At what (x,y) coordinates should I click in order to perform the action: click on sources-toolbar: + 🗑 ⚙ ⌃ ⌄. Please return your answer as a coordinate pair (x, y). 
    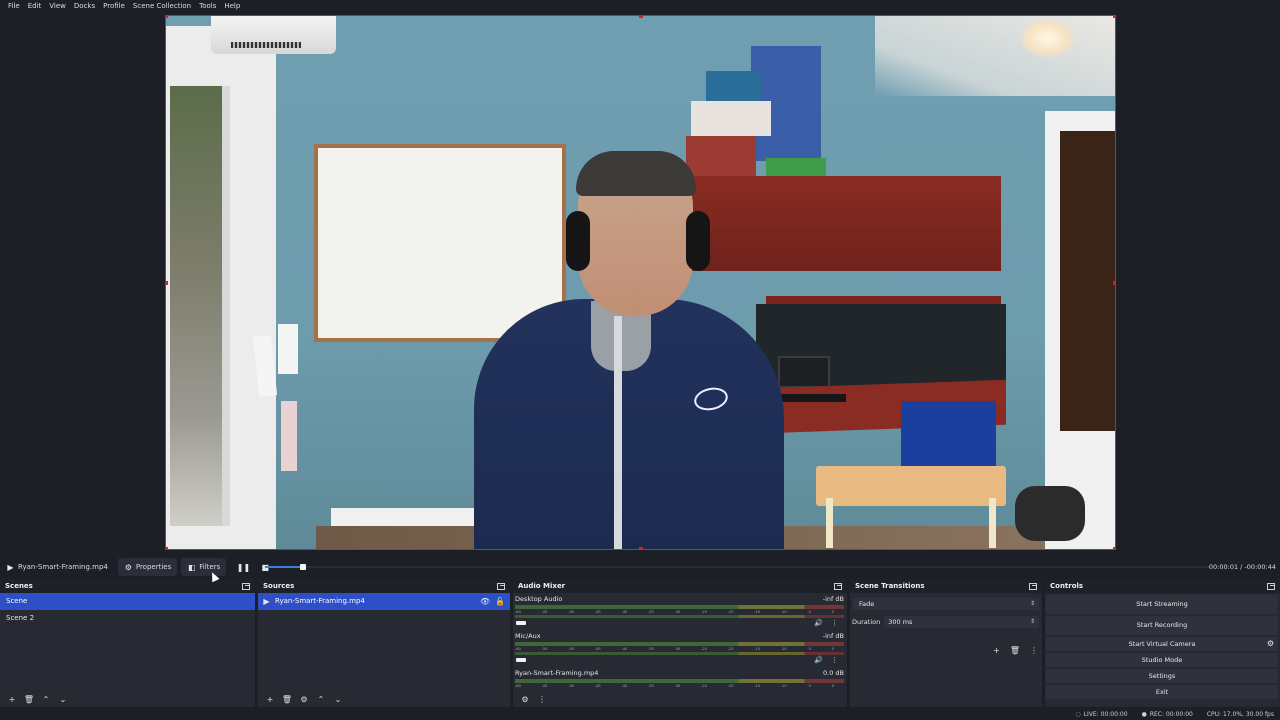
    Looking at the image, I should click on (301, 699).